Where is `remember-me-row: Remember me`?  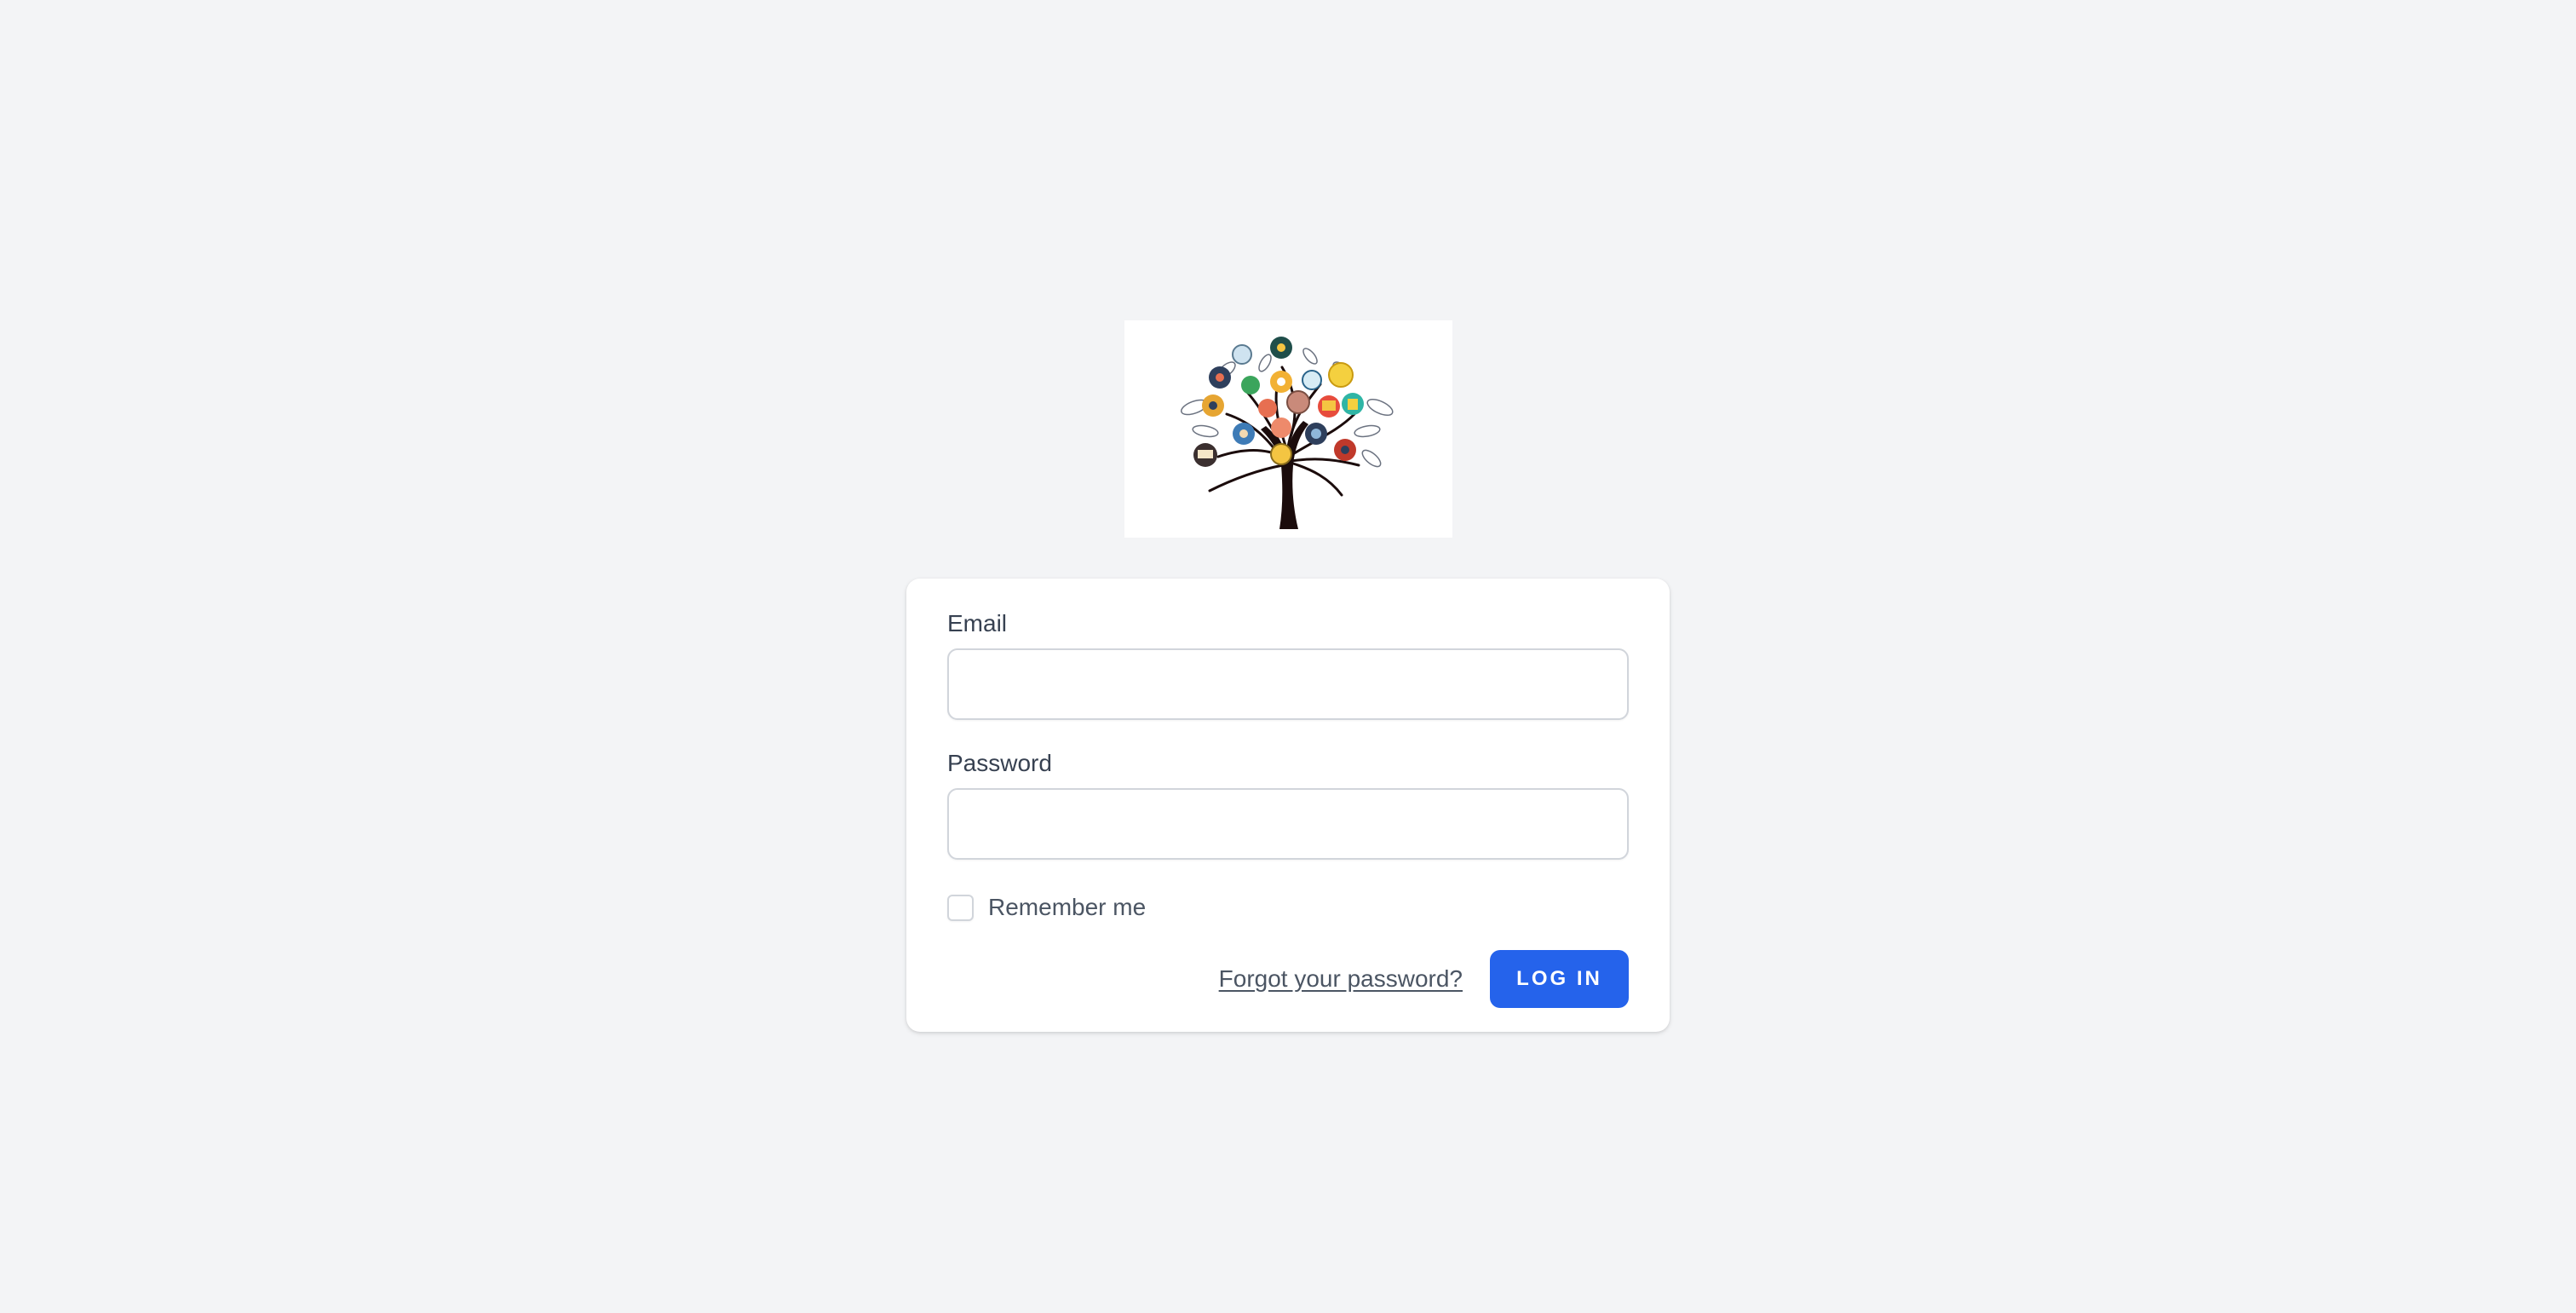 remember-me-row: Remember me is located at coordinates (1288, 907).